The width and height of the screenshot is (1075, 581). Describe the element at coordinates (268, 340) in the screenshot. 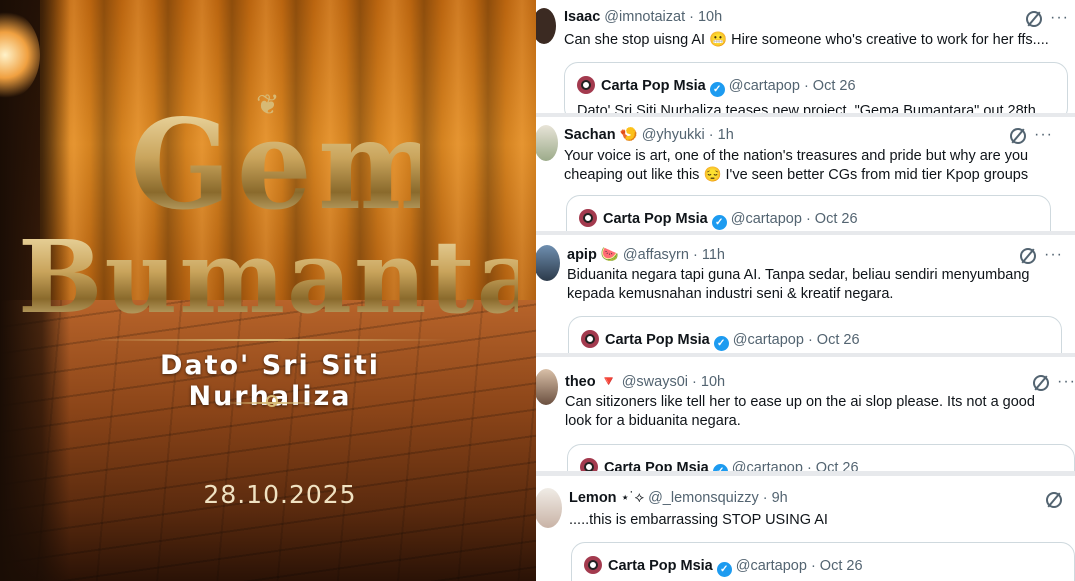

I see `ornament-divider` at that location.